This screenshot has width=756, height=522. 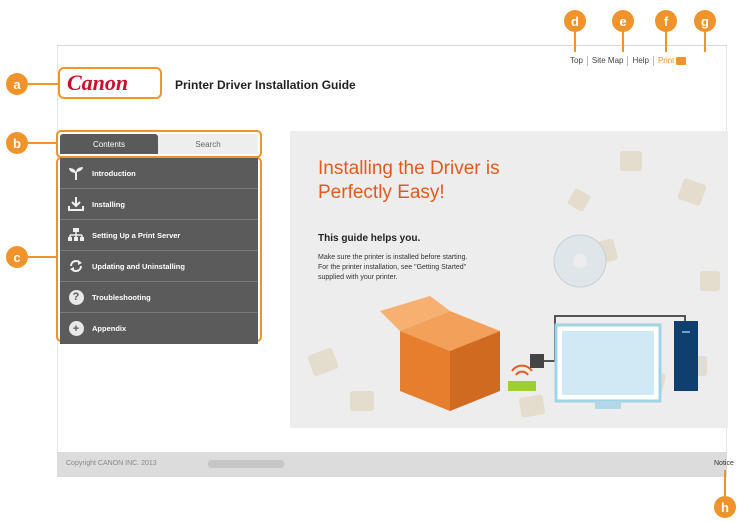 What do you see at coordinates (159, 328) in the screenshot?
I see `nav-item-appendix: + Appendix` at bounding box center [159, 328].